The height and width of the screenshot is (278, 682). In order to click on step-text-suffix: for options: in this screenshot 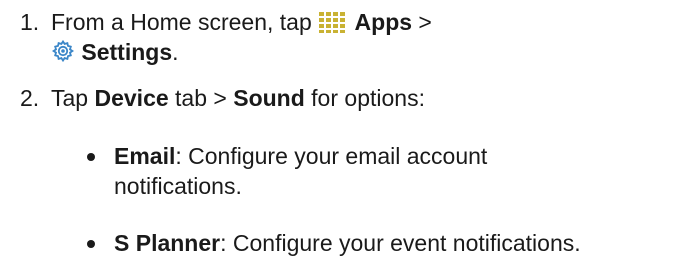, I will do `click(364, 98)`.